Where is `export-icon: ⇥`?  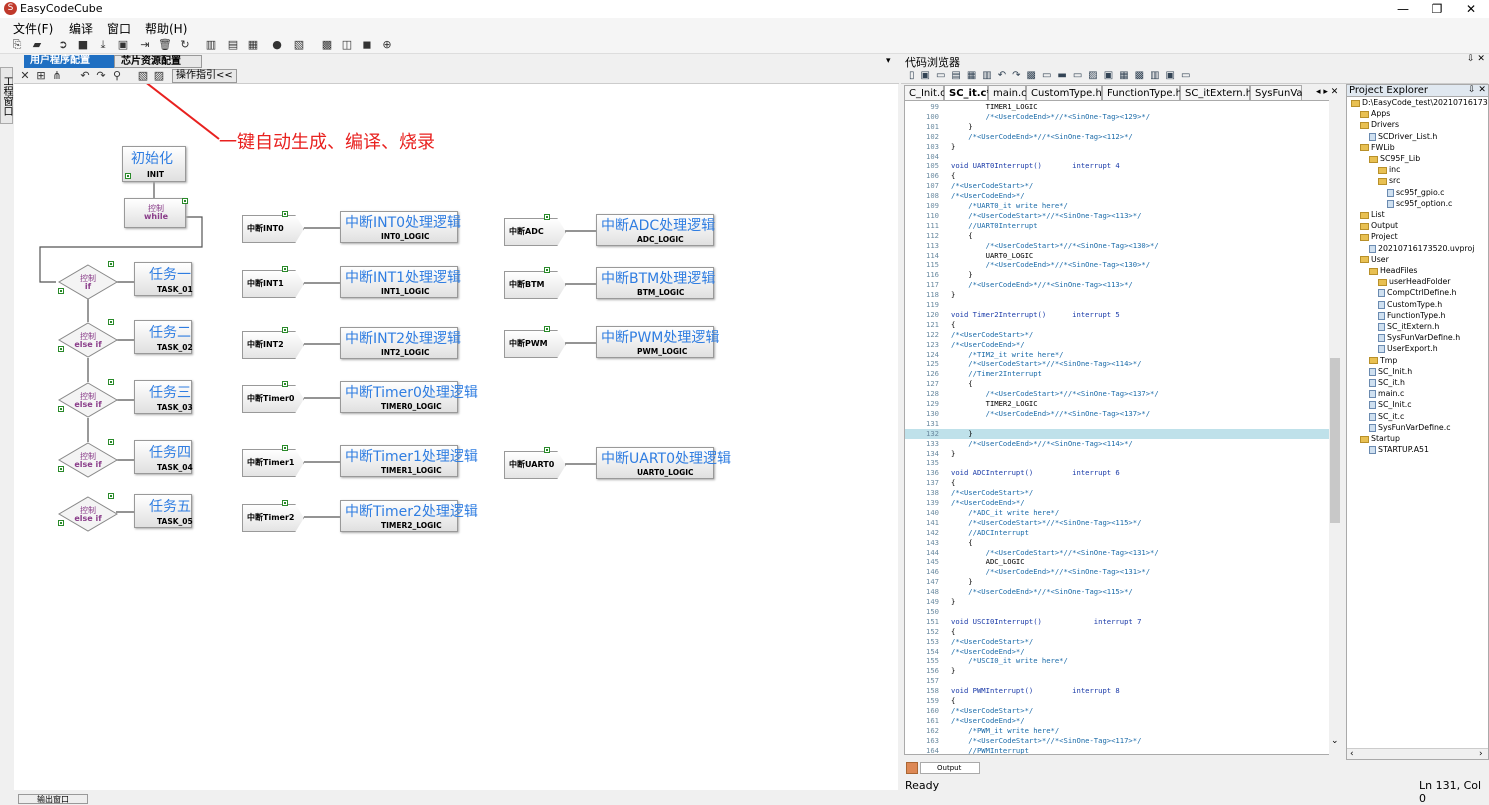
export-icon: ⇥ is located at coordinates (145, 45).